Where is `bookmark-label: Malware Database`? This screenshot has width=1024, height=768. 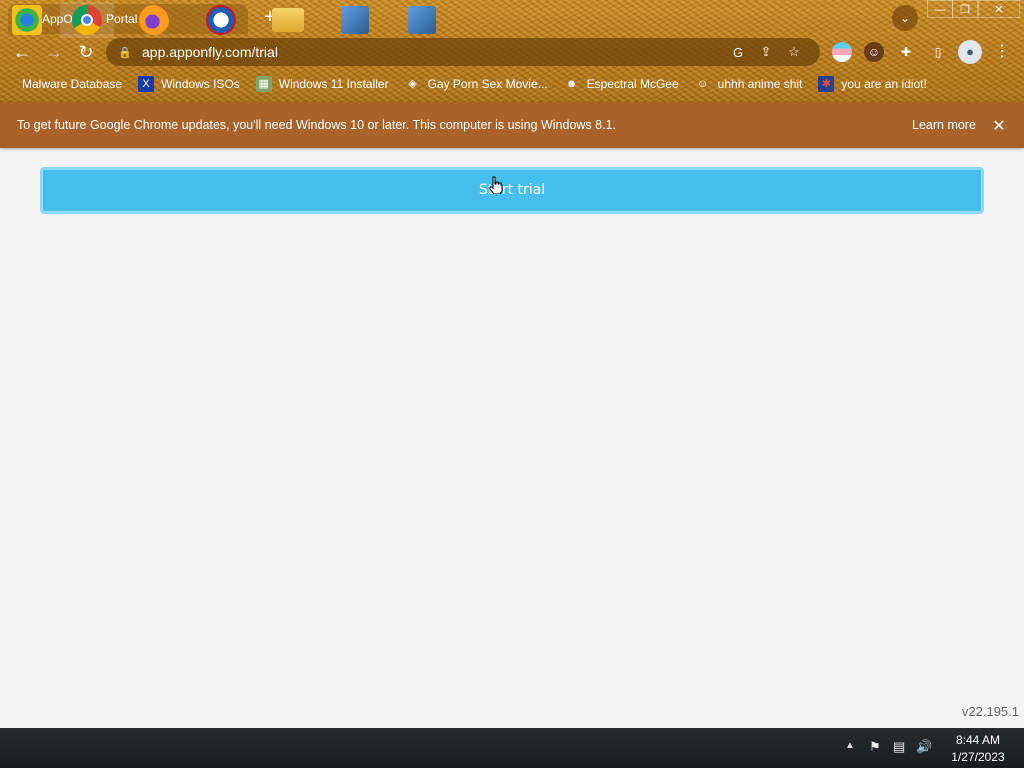
bookmark-label: Malware Database is located at coordinates (72, 84).